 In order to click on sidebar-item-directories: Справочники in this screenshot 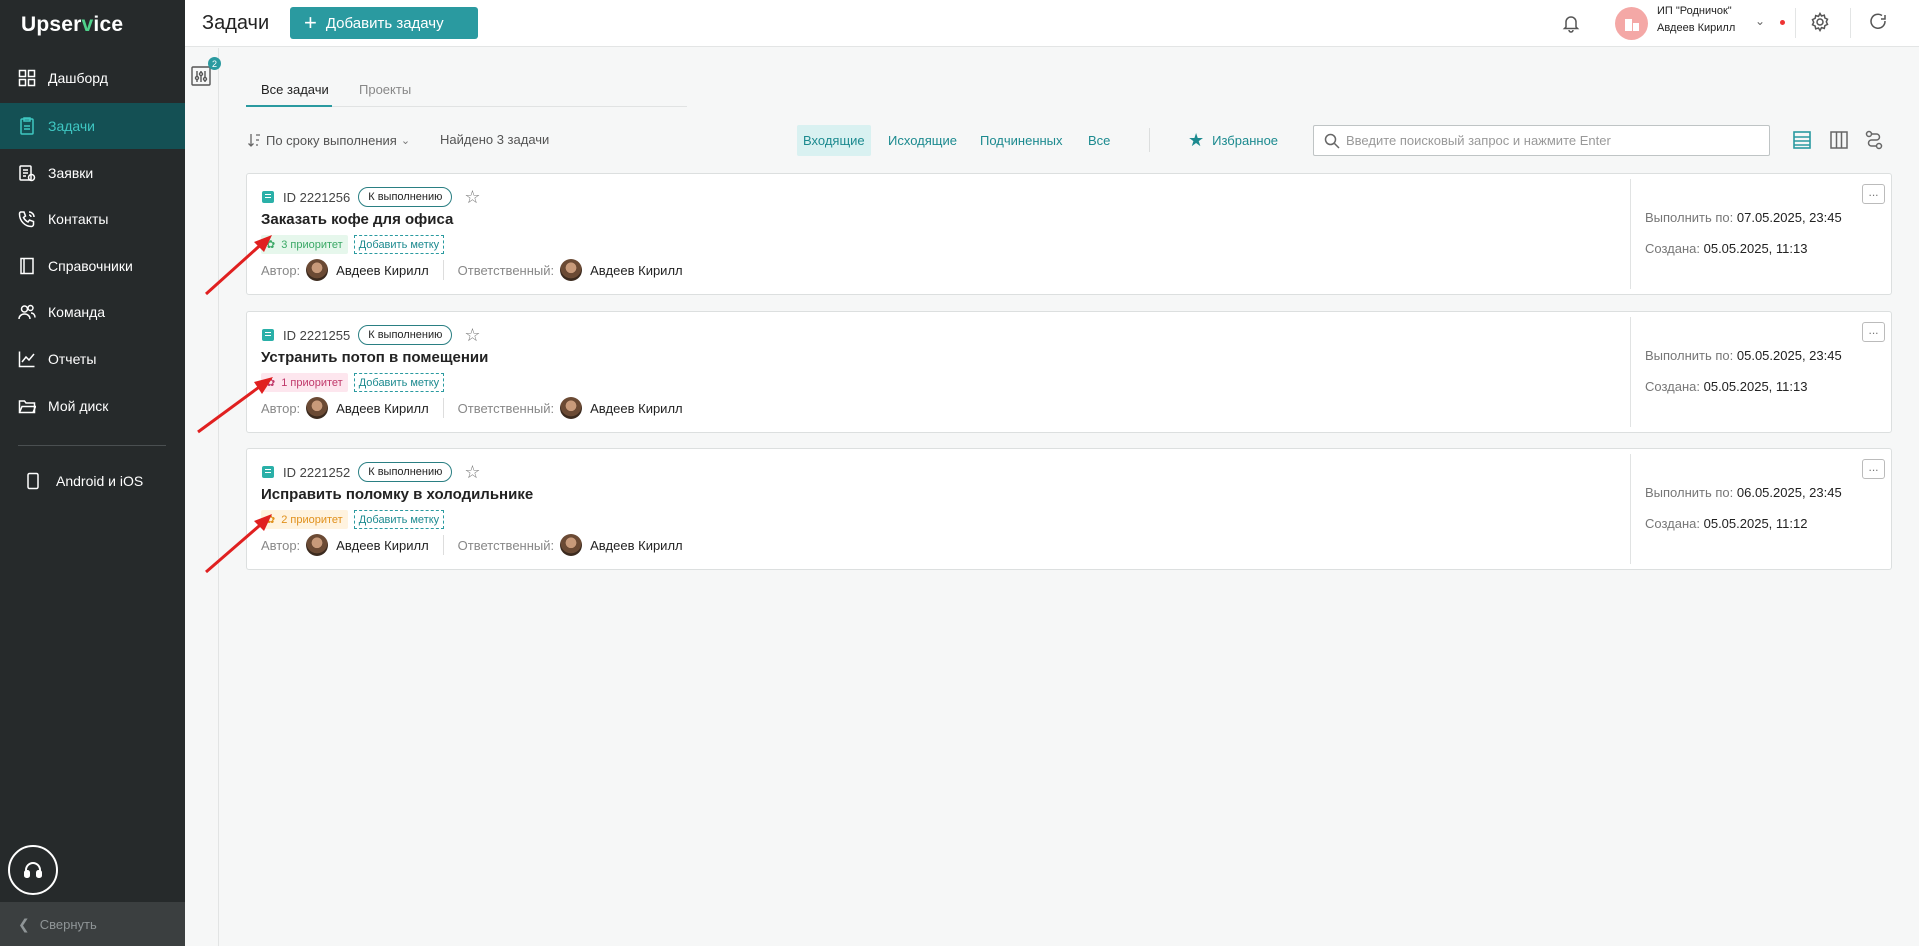, I will do `click(92, 266)`.